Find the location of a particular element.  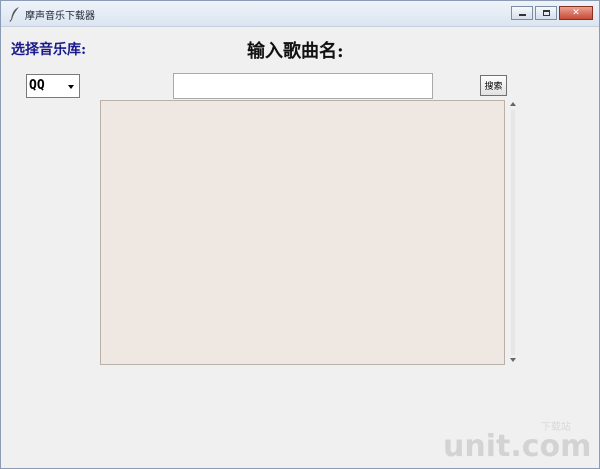

library-select: QQ is located at coordinates (53, 86).